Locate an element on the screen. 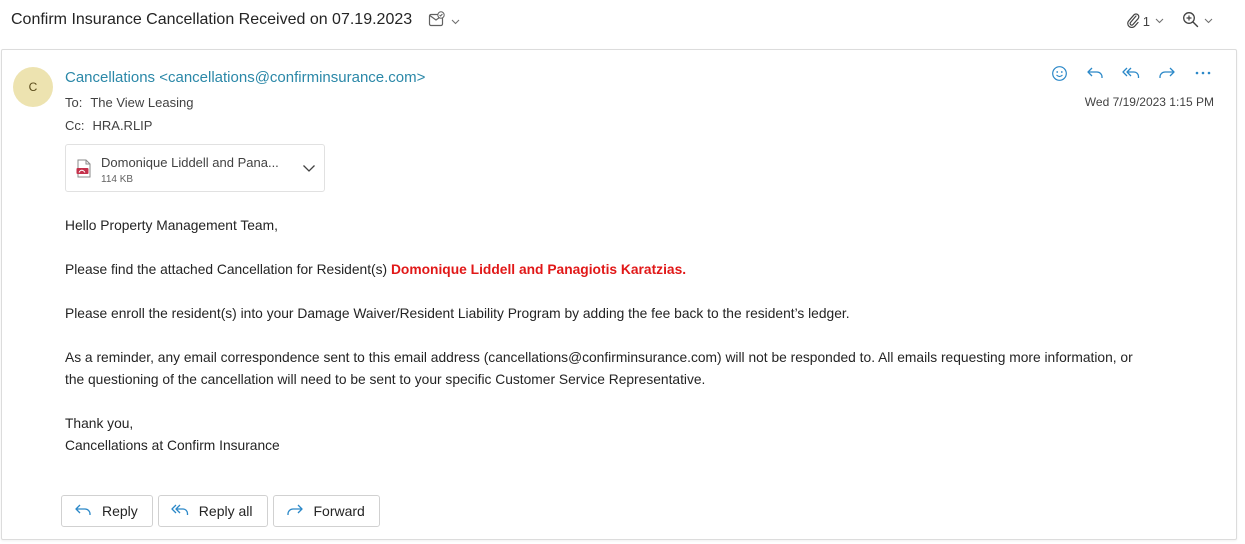 This screenshot has width=1245, height=544. avatar: C is located at coordinates (33, 87).